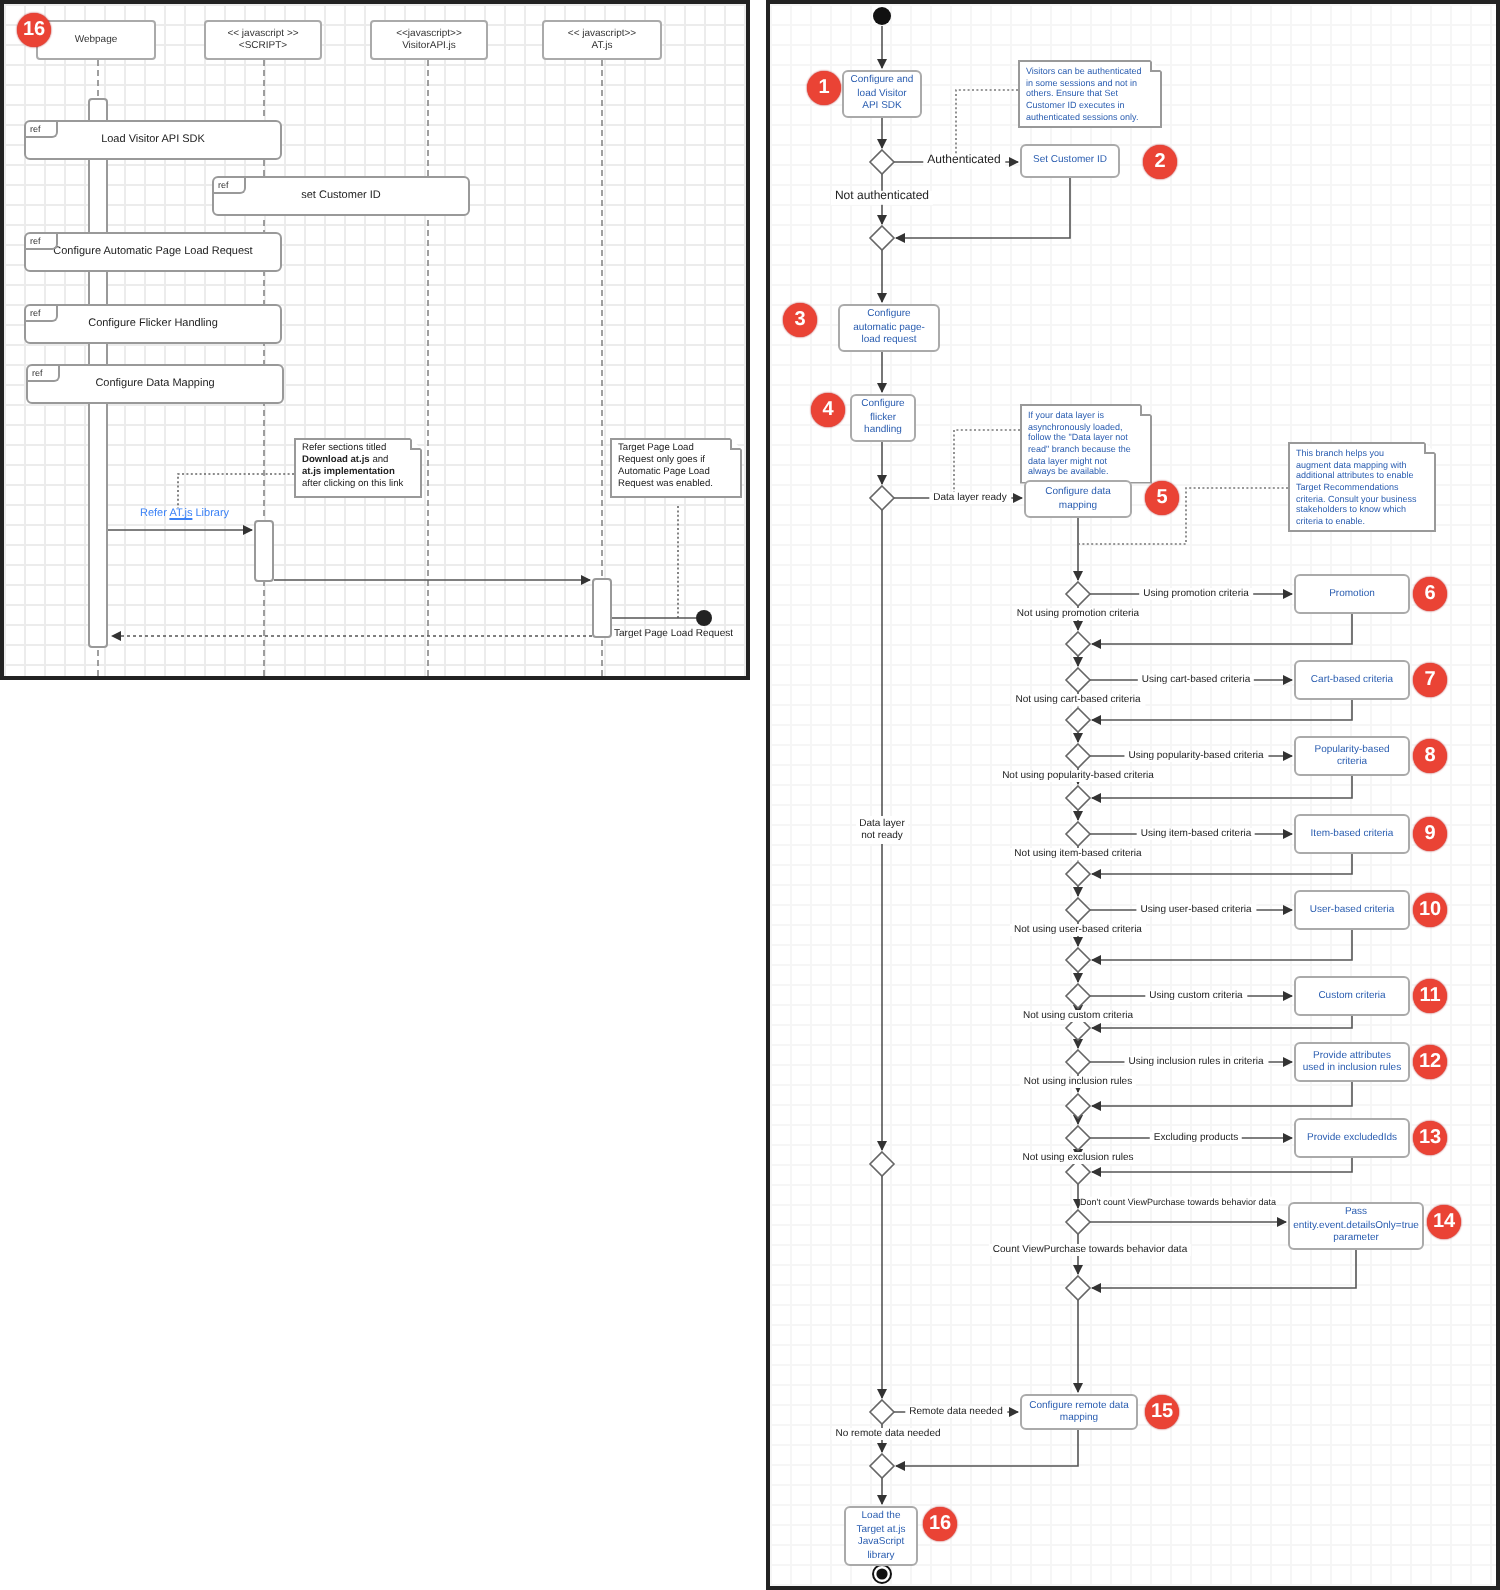 The width and height of the screenshot is (1500, 1590). Describe the element at coordinates (1160, 162) in the screenshot. I see `step-badge: 2` at that location.